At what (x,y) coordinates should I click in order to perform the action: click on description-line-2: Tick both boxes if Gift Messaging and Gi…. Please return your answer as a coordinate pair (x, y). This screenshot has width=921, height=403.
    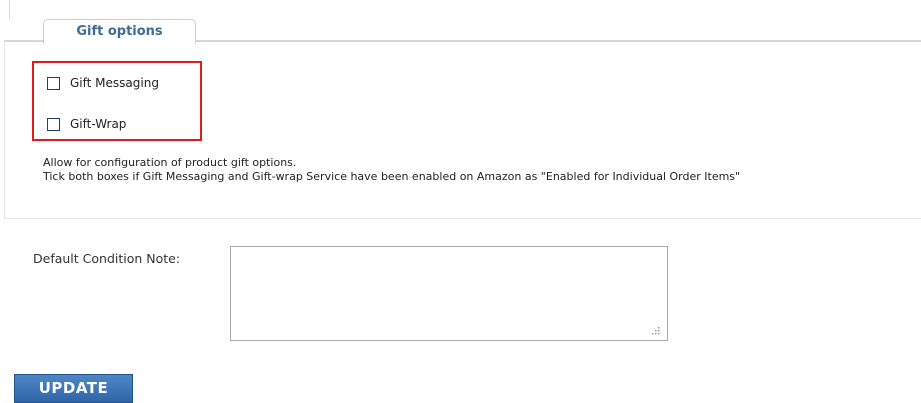
    Looking at the image, I should click on (392, 176).